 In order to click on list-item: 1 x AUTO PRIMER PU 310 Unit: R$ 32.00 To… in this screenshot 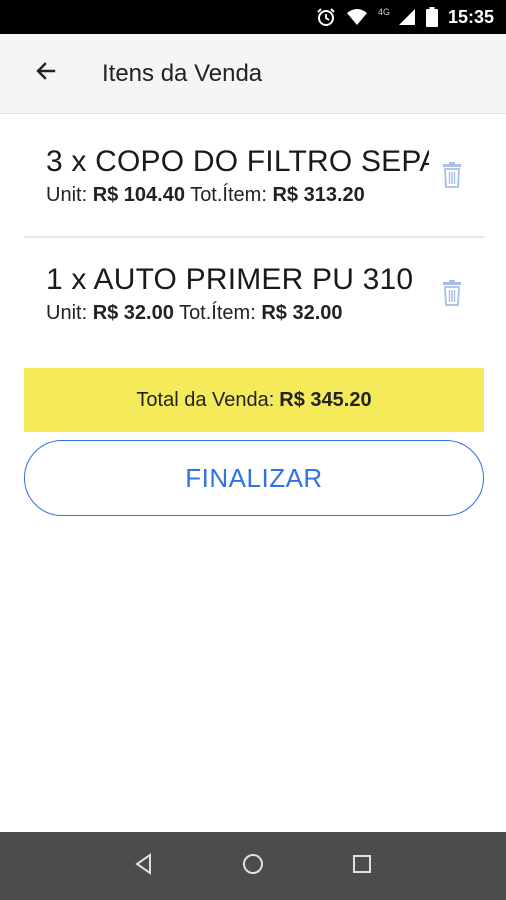, I will do `click(254, 293)`.